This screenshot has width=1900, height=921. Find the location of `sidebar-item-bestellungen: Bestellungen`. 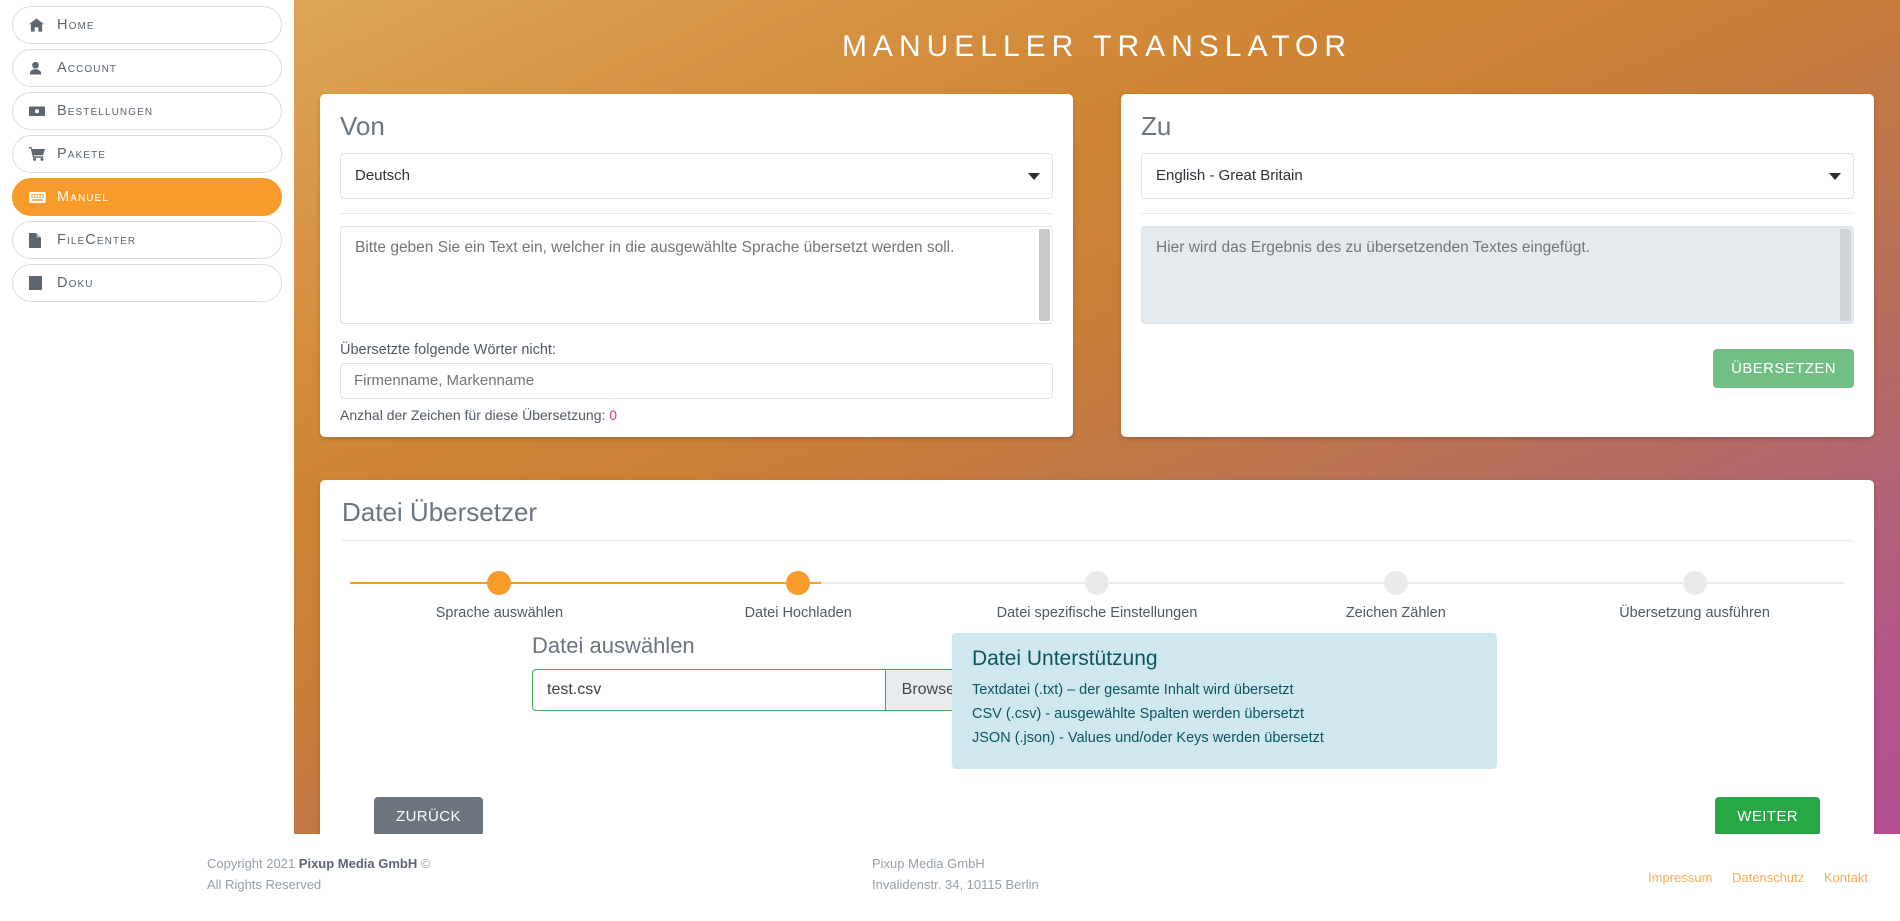

sidebar-item-bestellungen: Bestellungen is located at coordinates (147, 111).